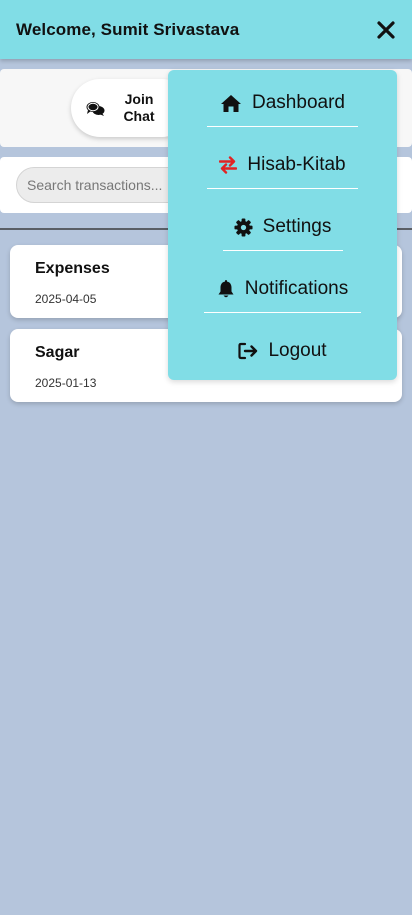 Image resolution: width=412 pixels, height=915 pixels. What do you see at coordinates (226, 289) in the screenshot?
I see `bell-icon` at bounding box center [226, 289].